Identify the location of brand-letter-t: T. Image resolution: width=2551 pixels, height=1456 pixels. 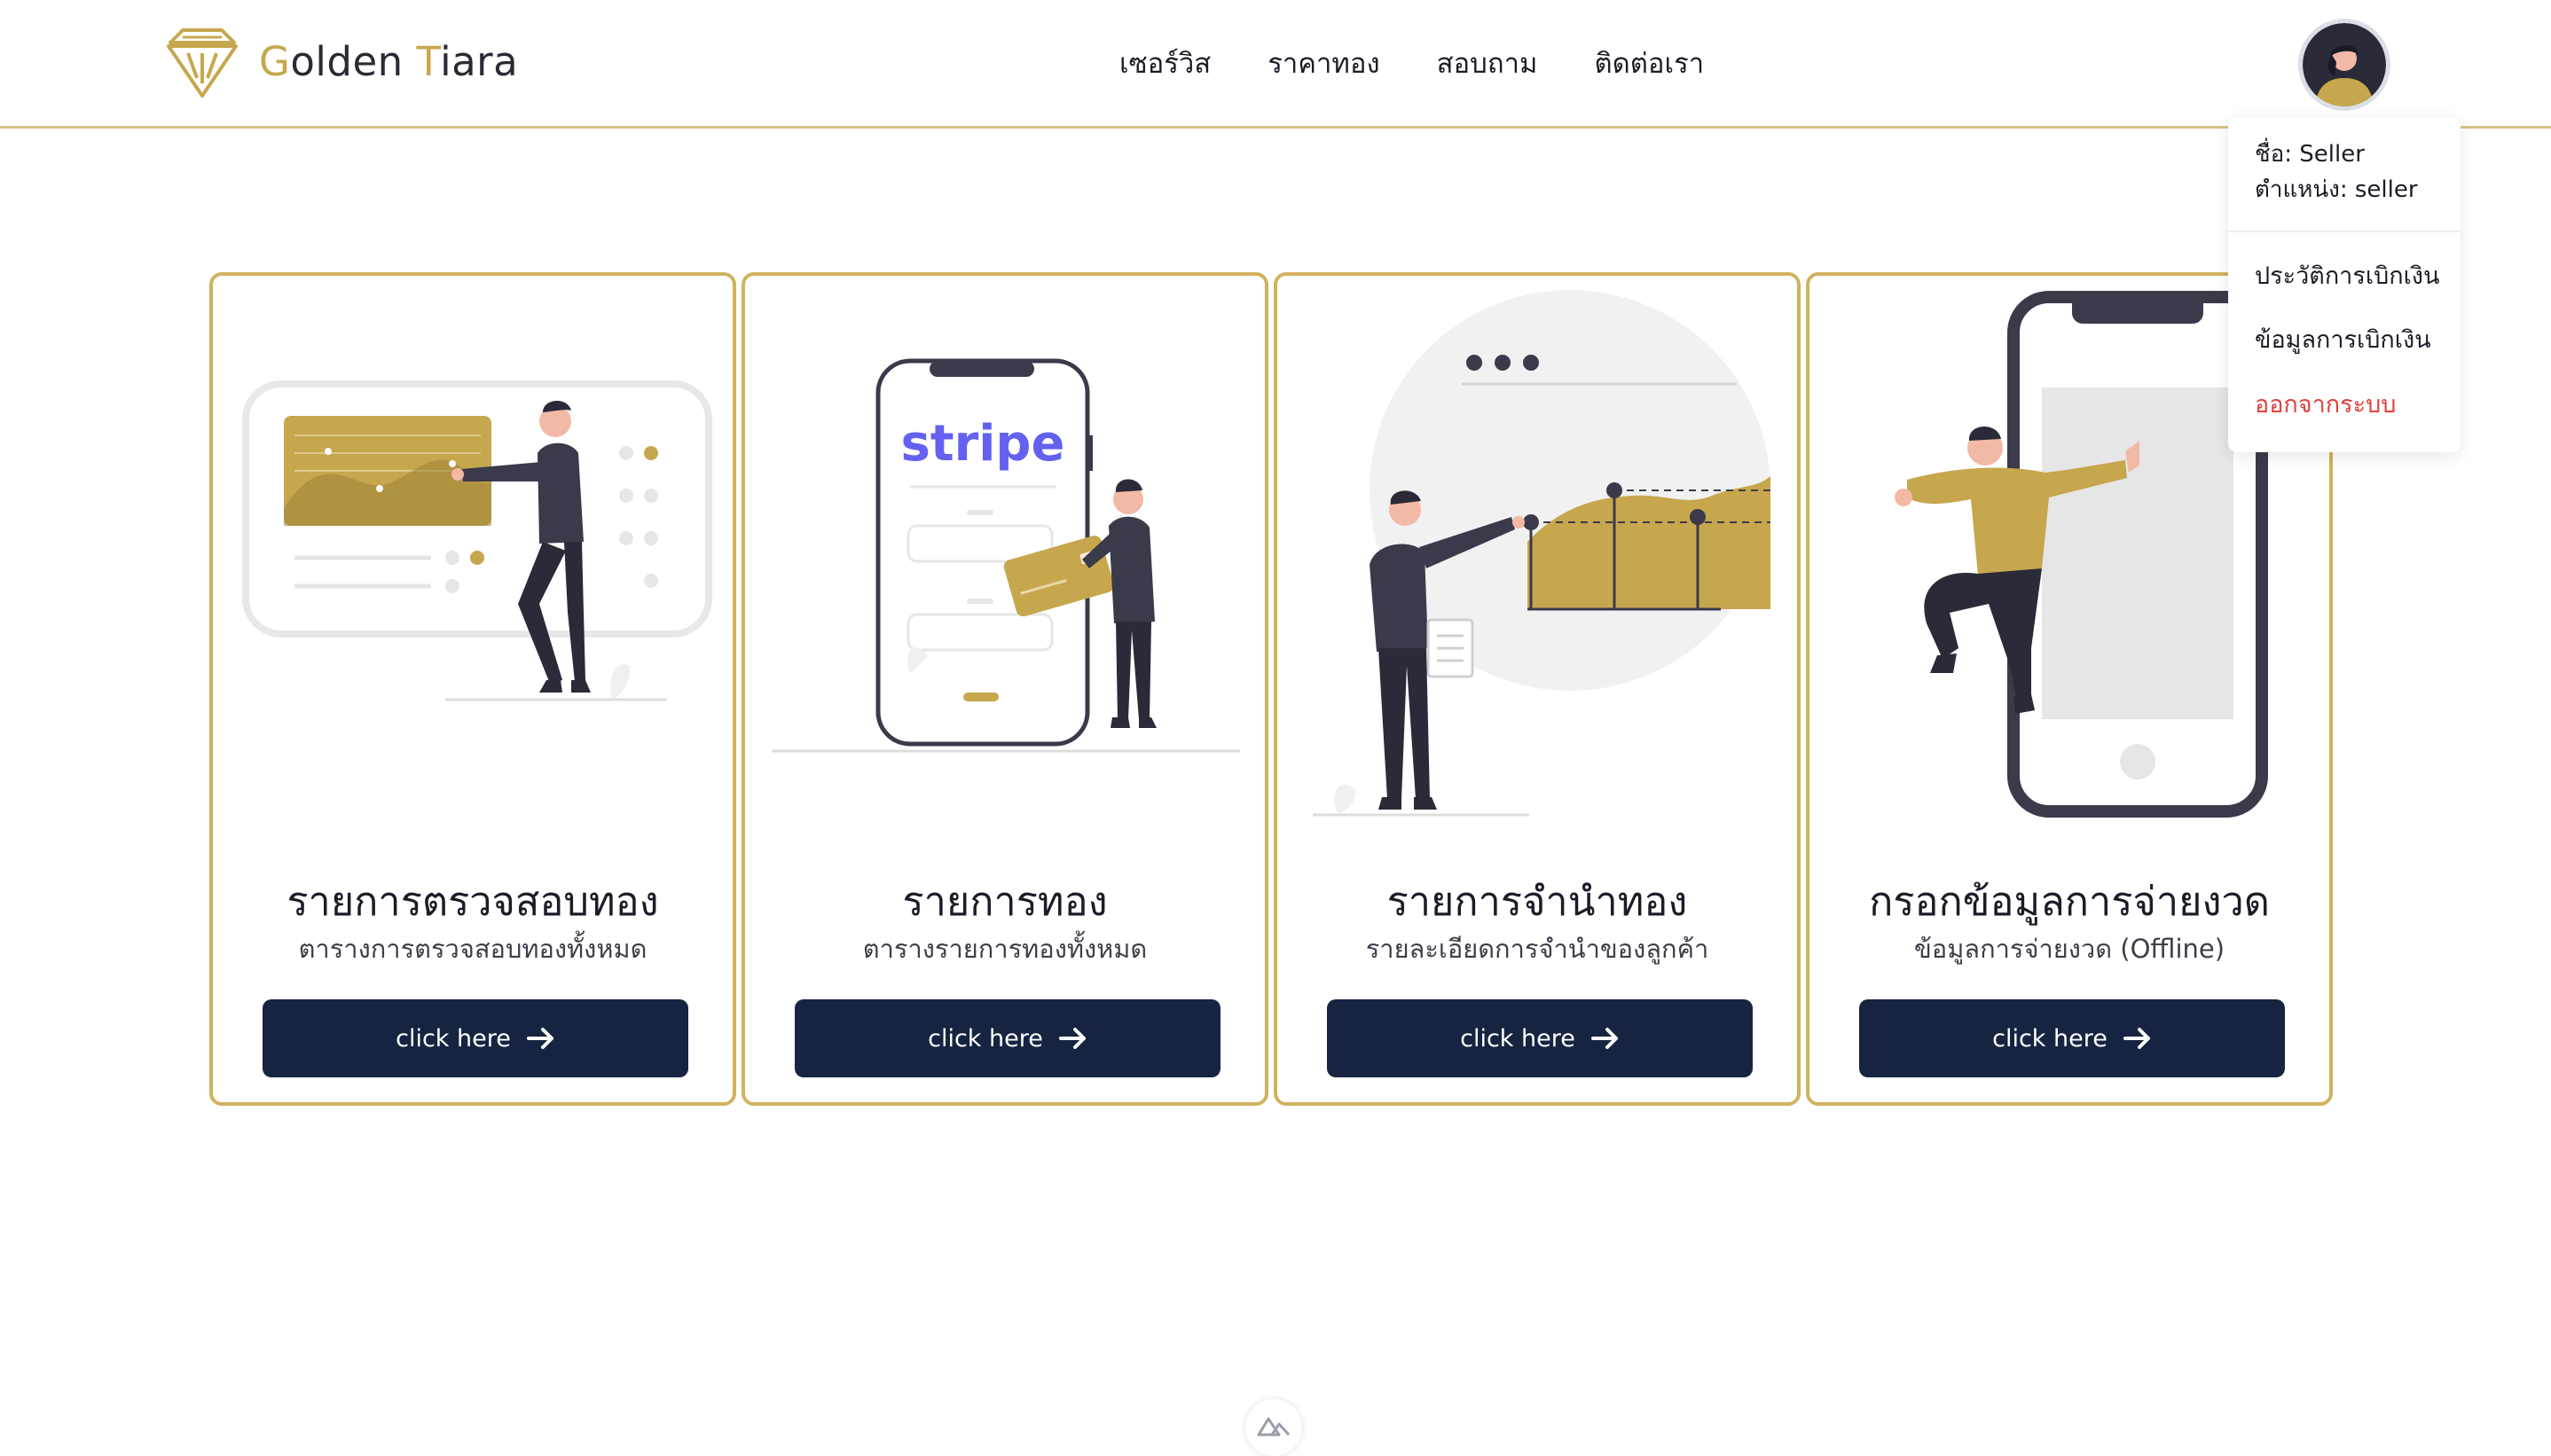
(428, 61).